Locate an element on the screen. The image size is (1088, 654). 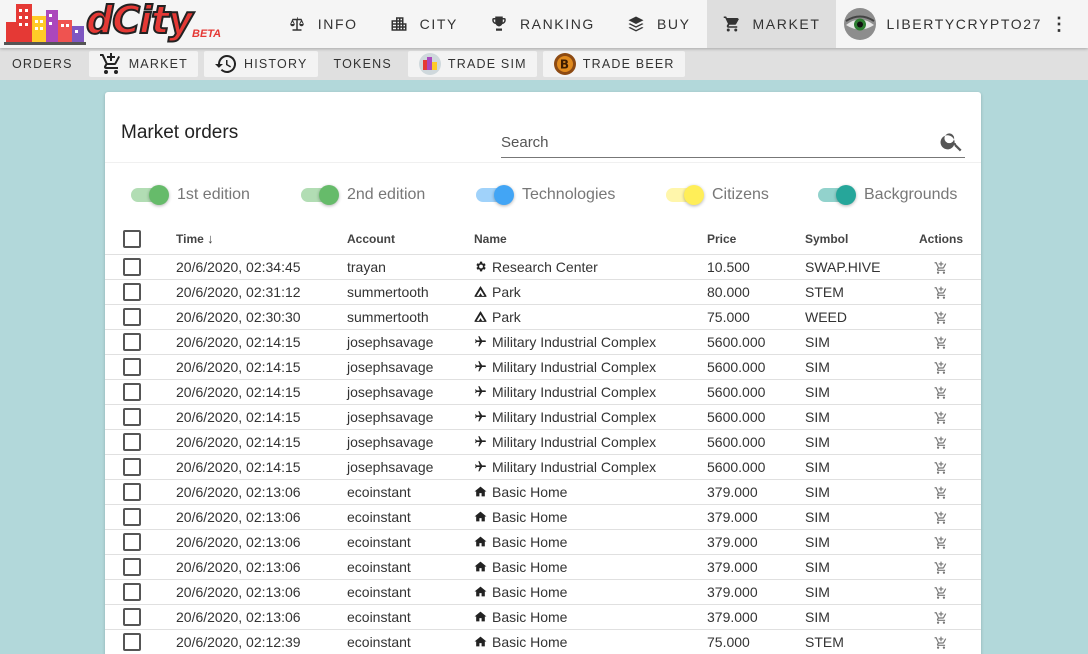
filter-backgrounds: Backgrounds is located at coordinates (887, 195).